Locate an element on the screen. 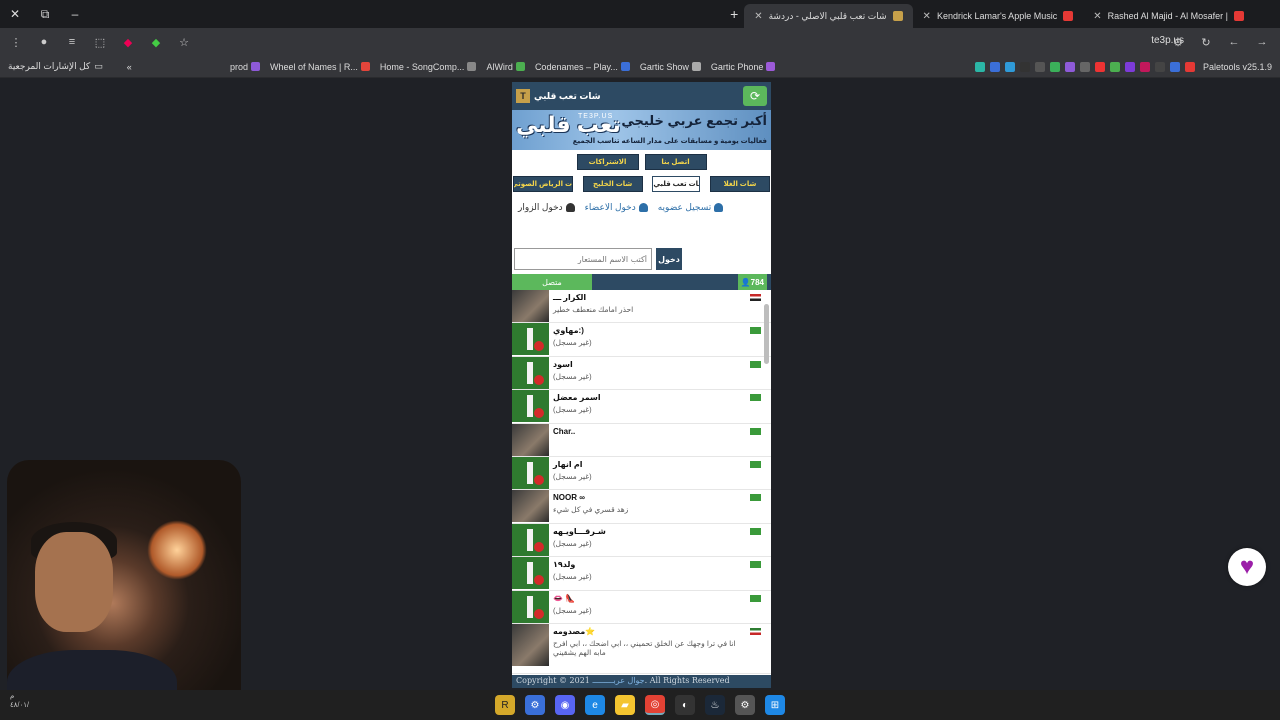 The width and height of the screenshot is (1280, 720). online-count: 👤 784 is located at coordinates (752, 282).